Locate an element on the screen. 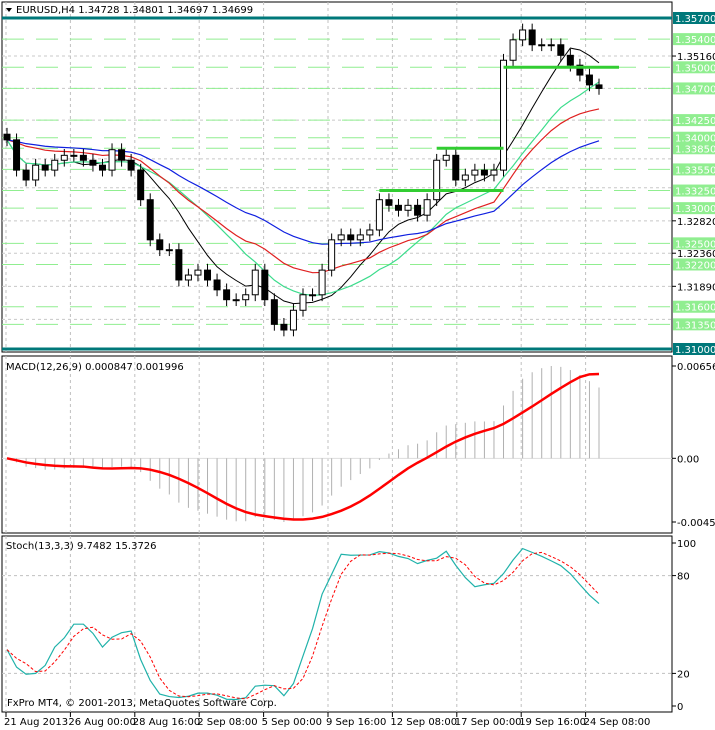 The height and width of the screenshot is (730, 715). time-label: 17 Sep 00:00 is located at coordinates (488, 722).